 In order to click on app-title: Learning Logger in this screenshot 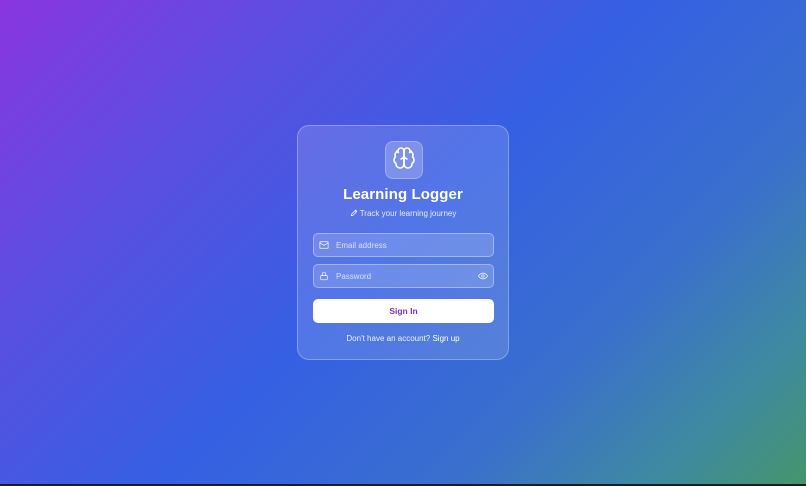, I will do `click(403, 194)`.